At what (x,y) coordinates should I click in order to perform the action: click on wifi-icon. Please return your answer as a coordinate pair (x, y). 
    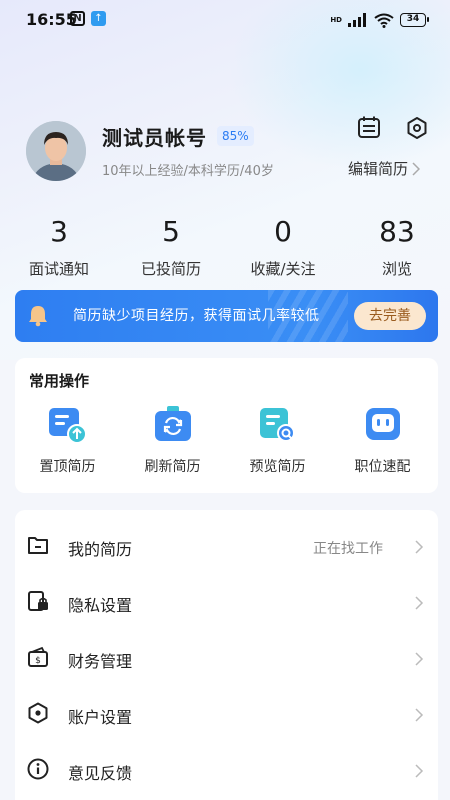
    Looking at the image, I should click on (384, 20).